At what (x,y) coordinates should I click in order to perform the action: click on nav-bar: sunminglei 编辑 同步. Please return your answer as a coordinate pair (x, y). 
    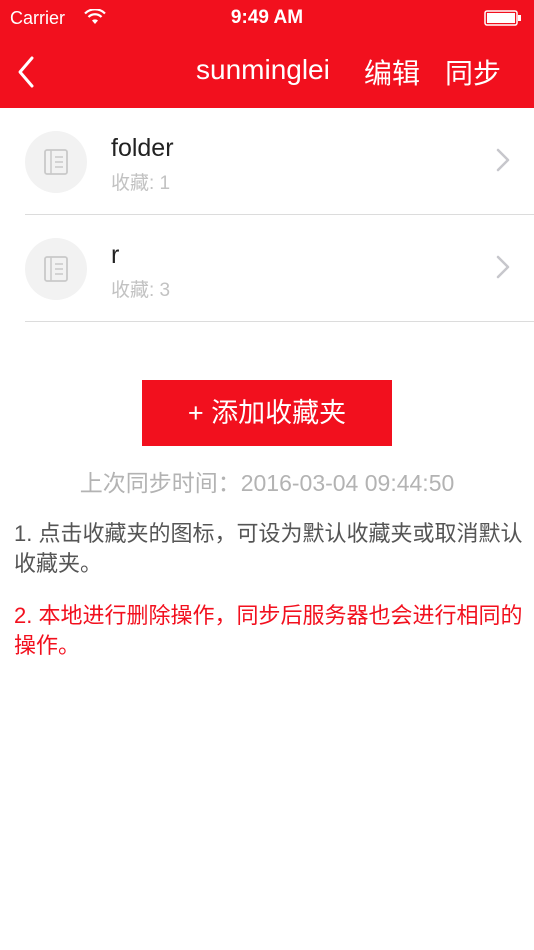
    Looking at the image, I should click on (267, 72).